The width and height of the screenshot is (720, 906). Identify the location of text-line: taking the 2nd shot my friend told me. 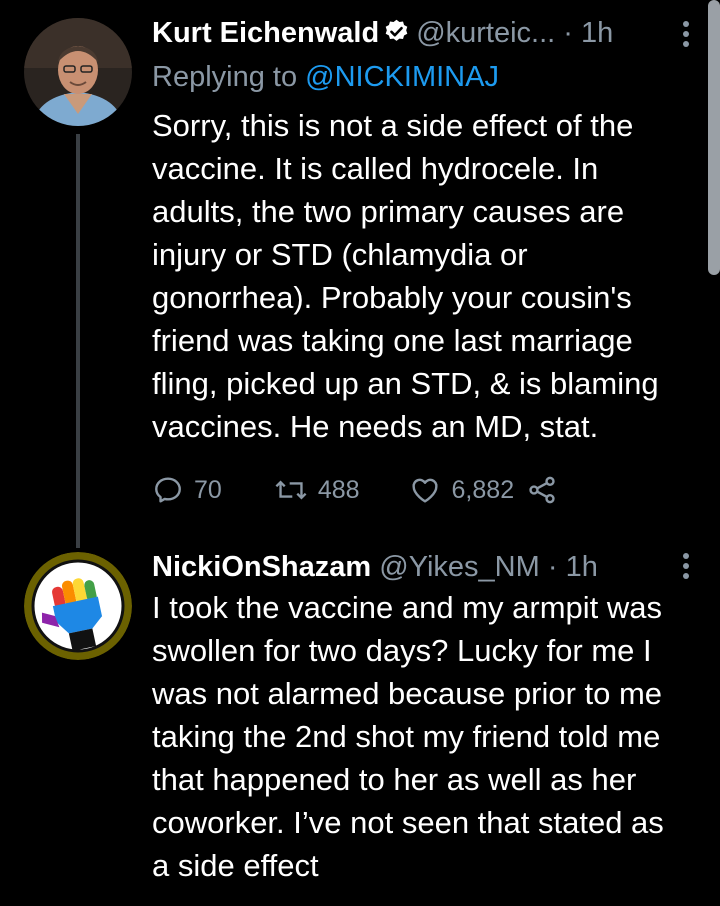
(406, 736).